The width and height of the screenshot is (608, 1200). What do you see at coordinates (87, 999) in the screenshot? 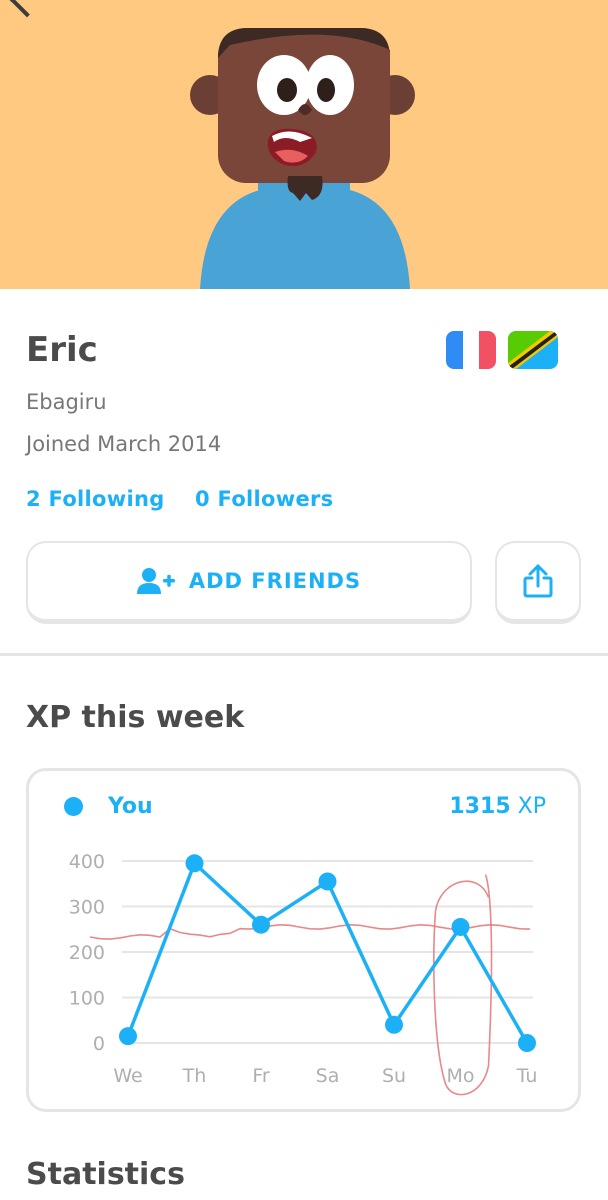
I see `y-tick-label: 100` at bounding box center [87, 999].